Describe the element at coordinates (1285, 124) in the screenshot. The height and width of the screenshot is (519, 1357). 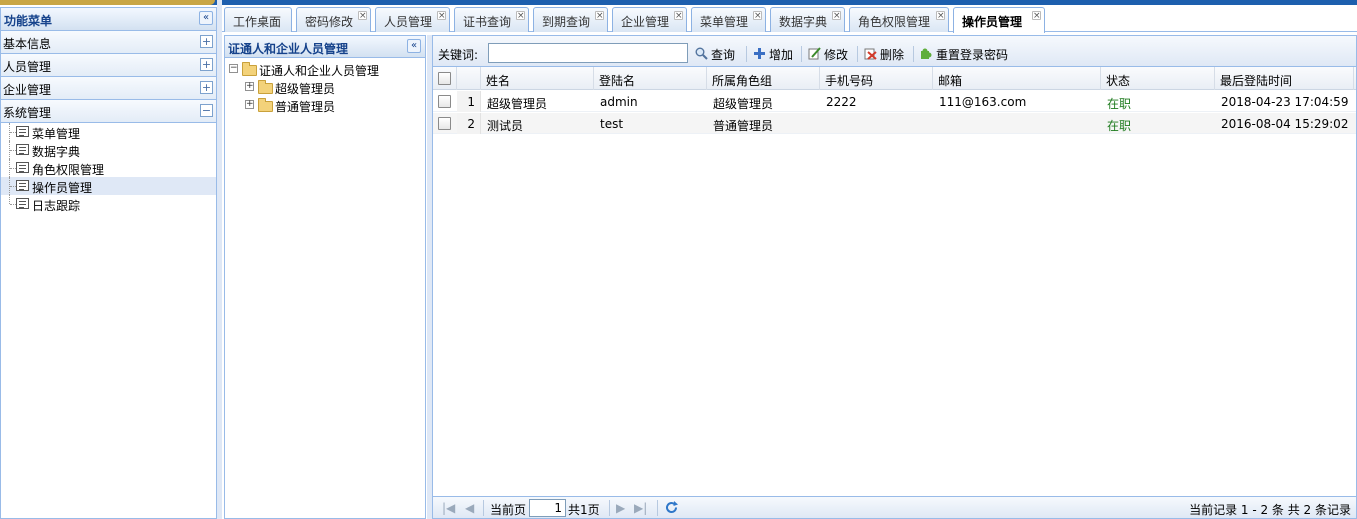
I see `cell-last-login: 2016-08-04 15:29:02` at that location.